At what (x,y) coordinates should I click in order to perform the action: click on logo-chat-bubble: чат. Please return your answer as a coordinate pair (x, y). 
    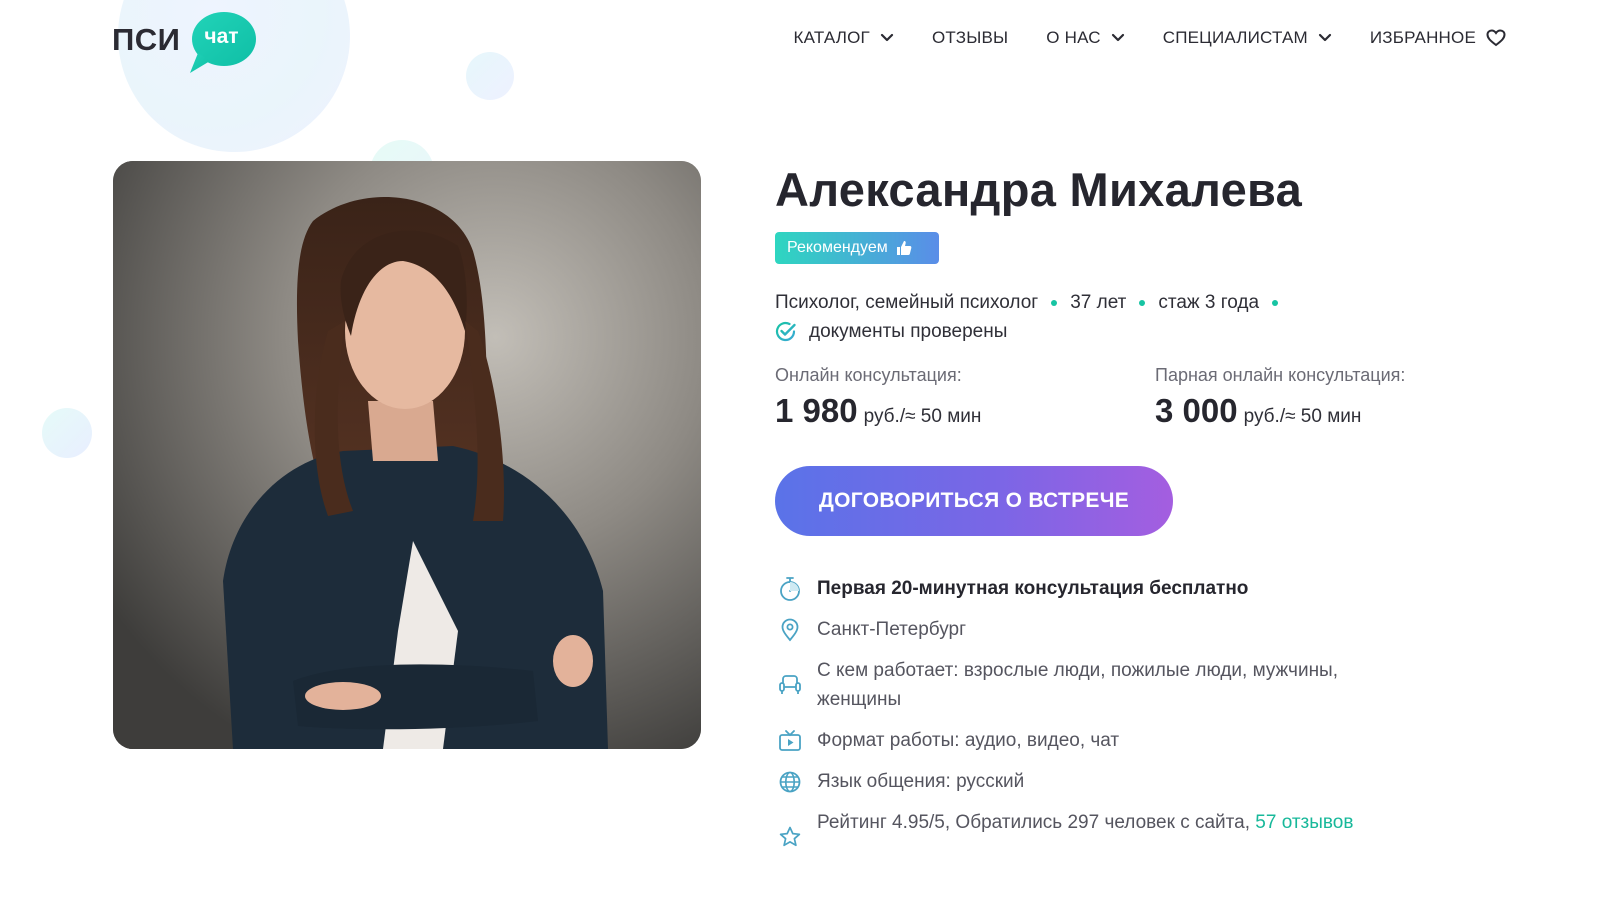
    Looking at the image, I should click on (220, 42).